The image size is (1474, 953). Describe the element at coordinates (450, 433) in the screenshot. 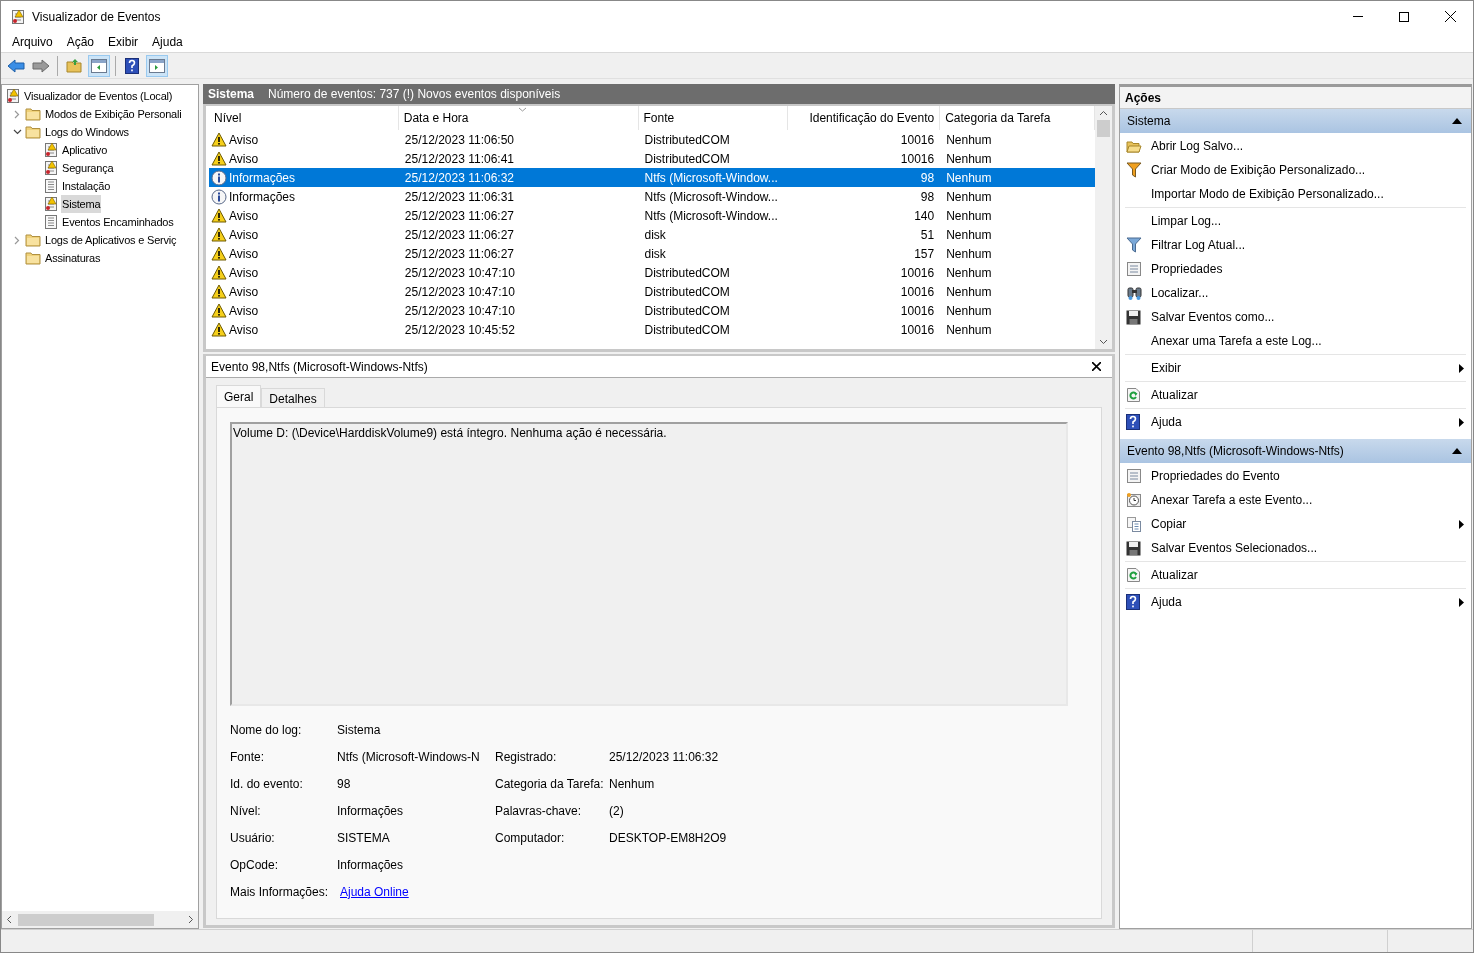

I see `event-message: Volume D: (\Device\HarddiskVolume9) está íntegro. Nenhuma ação é necessária.` at that location.